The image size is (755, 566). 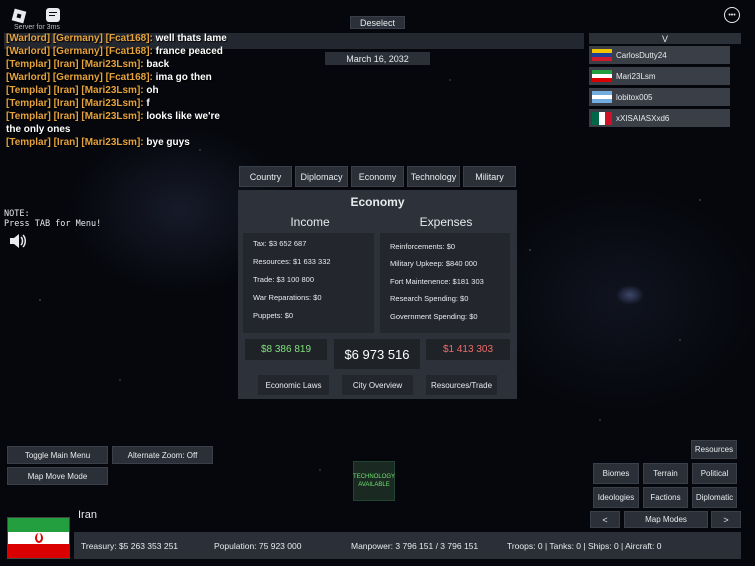 What do you see at coordinates (714, 473) in the screenshot?
I see `political-mapmode-button: Political` at bounding box center [714, 473].